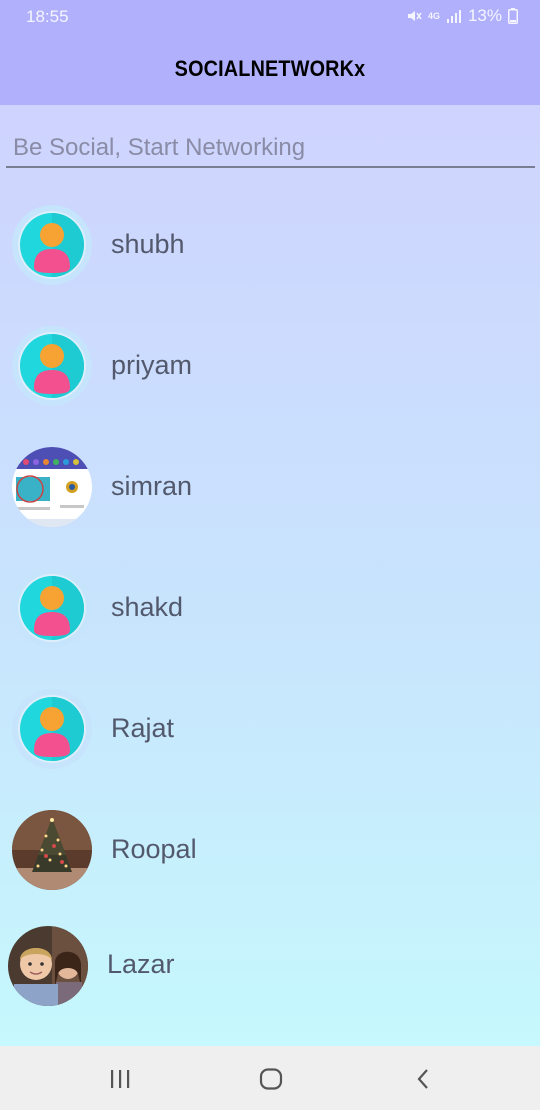 Image resolution: width=540 pixels, height=1110 pixels. What do you see at coordinates (270, 845) in the screenshot?
I see `user-row-roopal: Roopal` at bounding box center [270, 845].